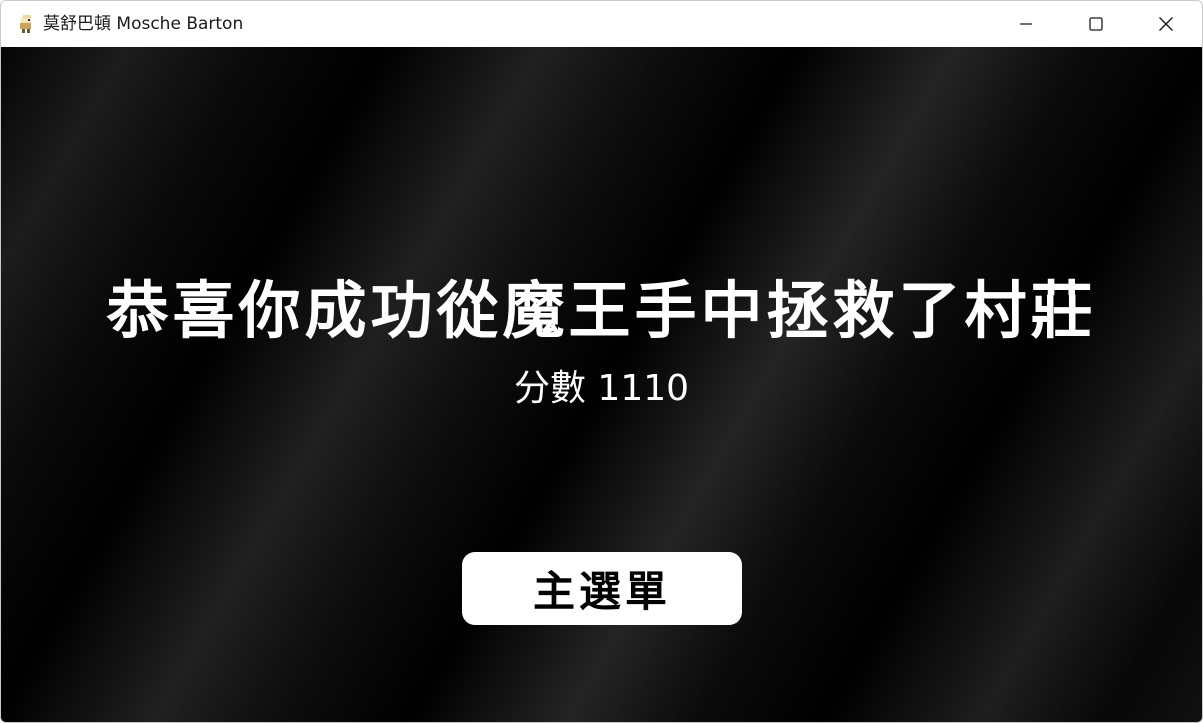 The height and width of the screenshot is (723, 1203). Describe the element at coordinates (643, 388) in the screenshot. I see `score-value: 1110` at that location.